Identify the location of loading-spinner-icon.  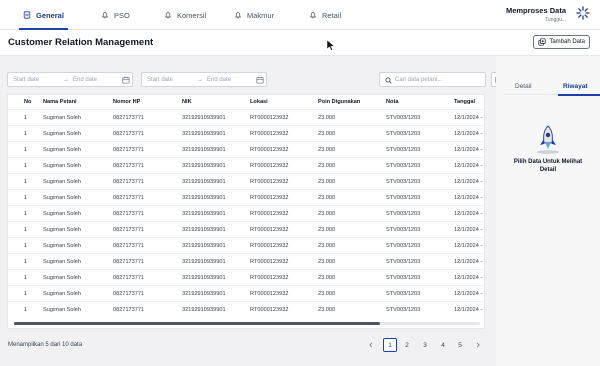
(583, 13).